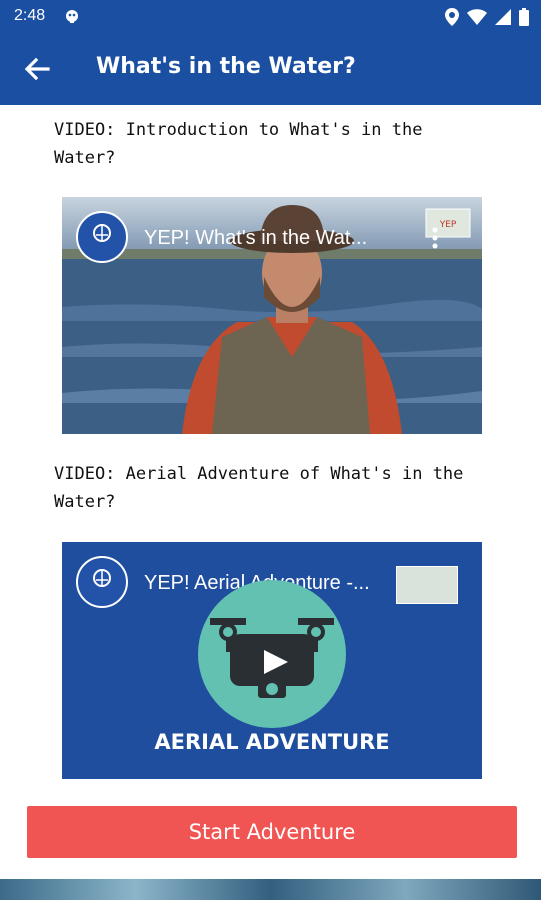 The image size is (541, 900). Describe the element at coordinates (448, 225) in the screenshot. I see `svg-text: YEP` at that location.